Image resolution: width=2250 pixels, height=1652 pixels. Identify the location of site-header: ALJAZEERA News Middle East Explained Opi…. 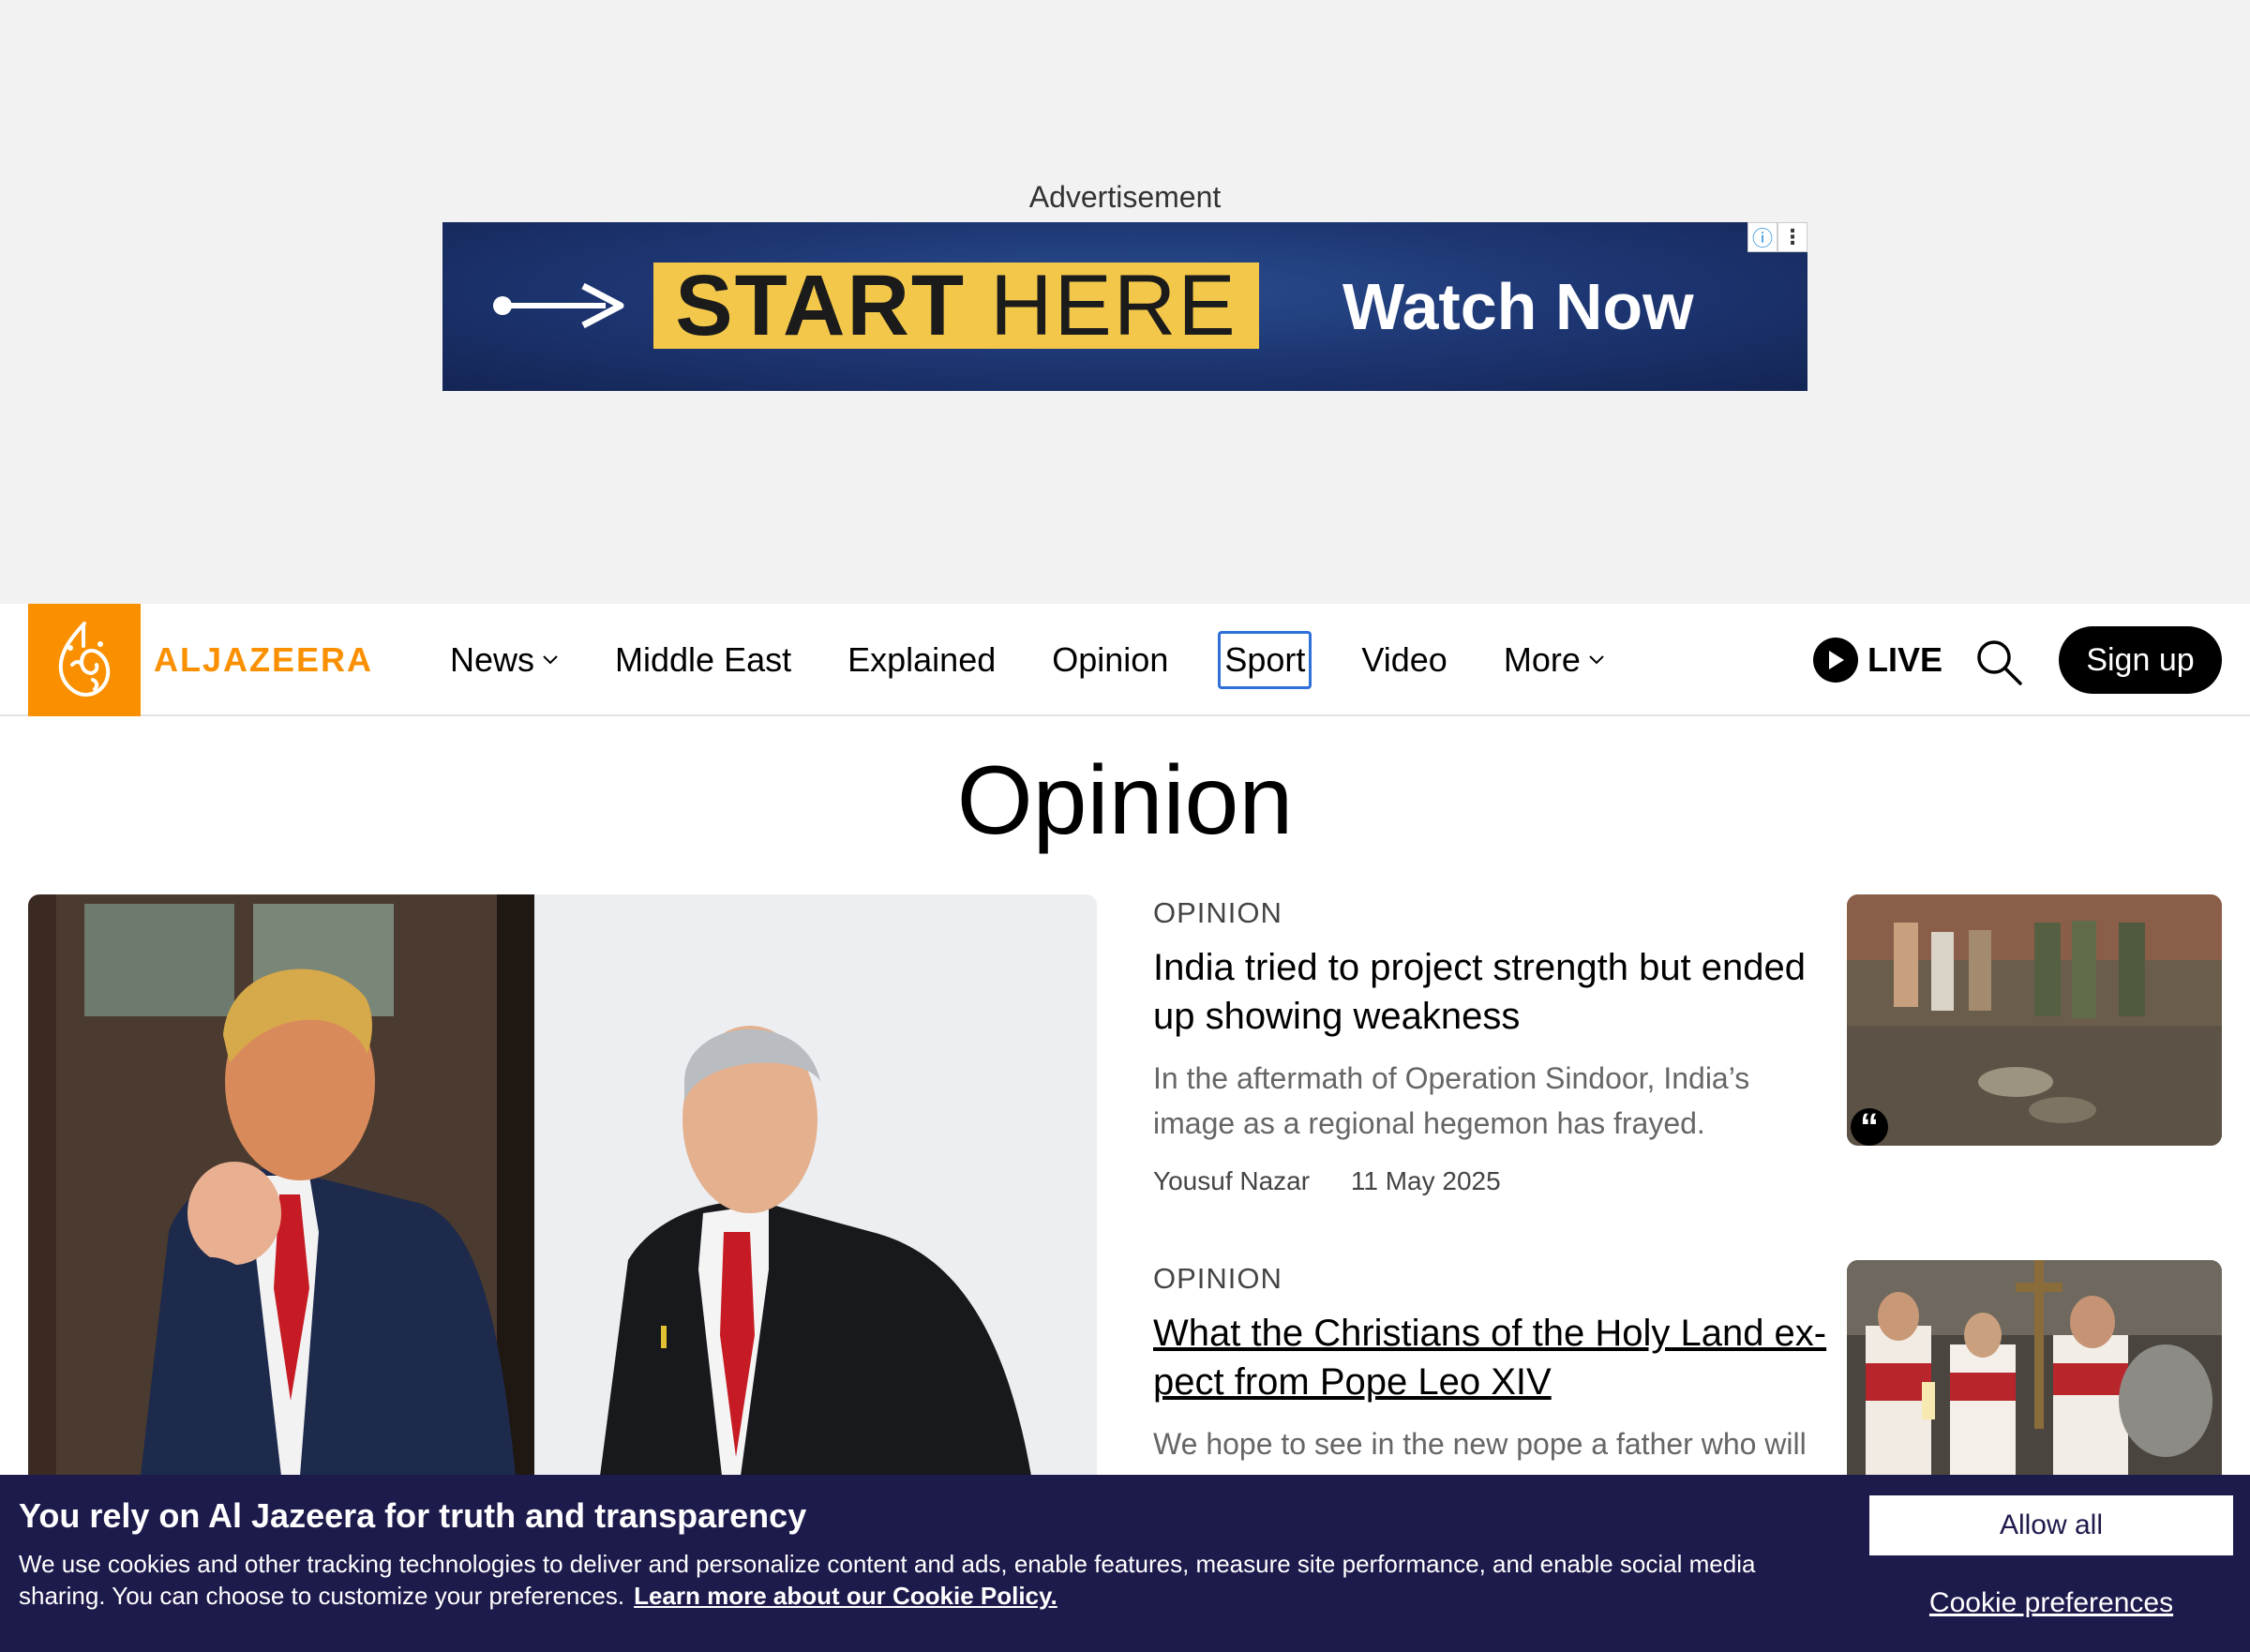
(1125, 660).